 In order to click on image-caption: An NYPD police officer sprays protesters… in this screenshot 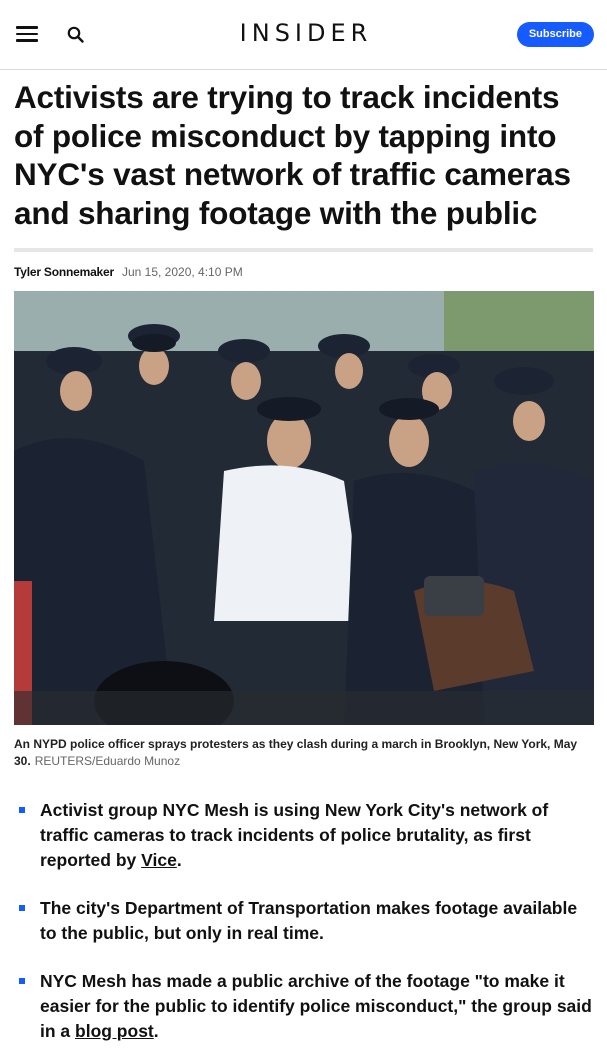, I will do `click(303, 753)`.